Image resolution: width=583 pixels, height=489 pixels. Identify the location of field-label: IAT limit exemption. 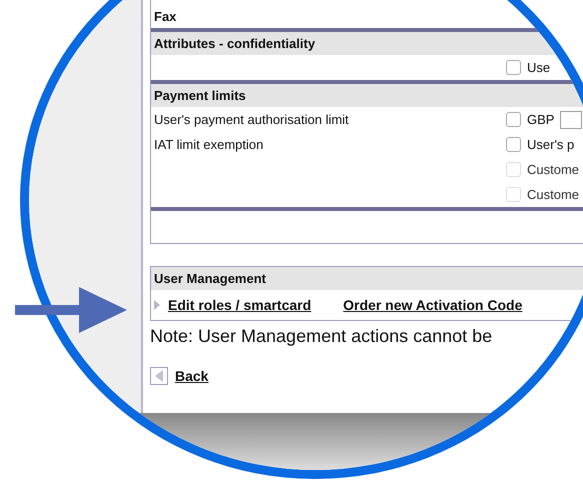
(209, 144).